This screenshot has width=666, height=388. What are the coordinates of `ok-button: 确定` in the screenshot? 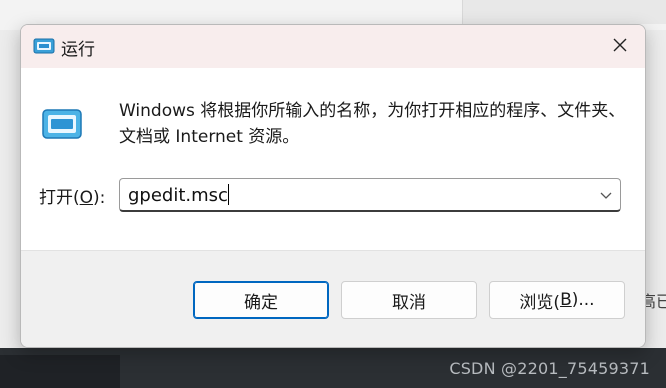 It's located at (261, 300).